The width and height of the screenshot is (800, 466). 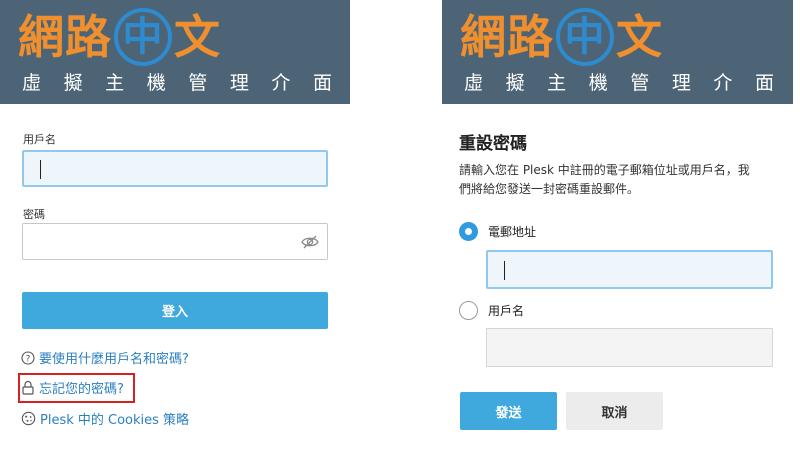 What do you see at coordinates (175, 241) in the screenshot?
I see `password-input` at bounding box center [175, 241].